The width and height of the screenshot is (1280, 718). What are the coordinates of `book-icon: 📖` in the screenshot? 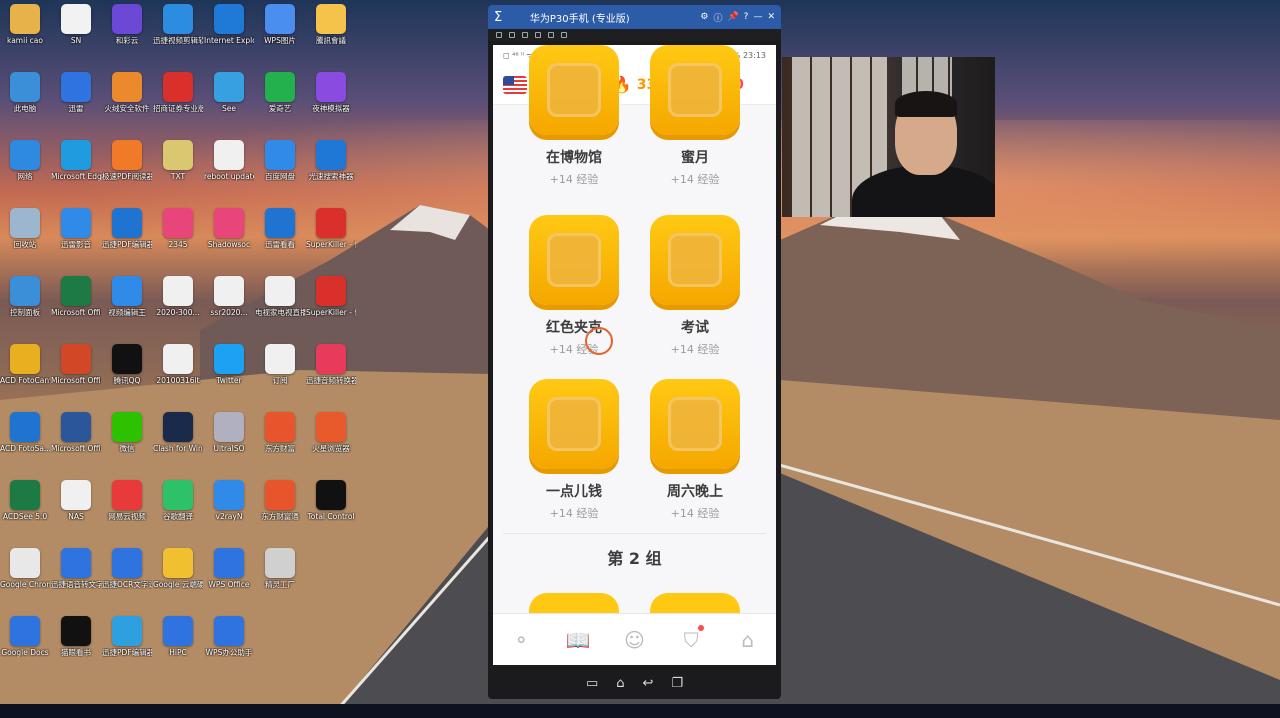 It's located at (578, 640).